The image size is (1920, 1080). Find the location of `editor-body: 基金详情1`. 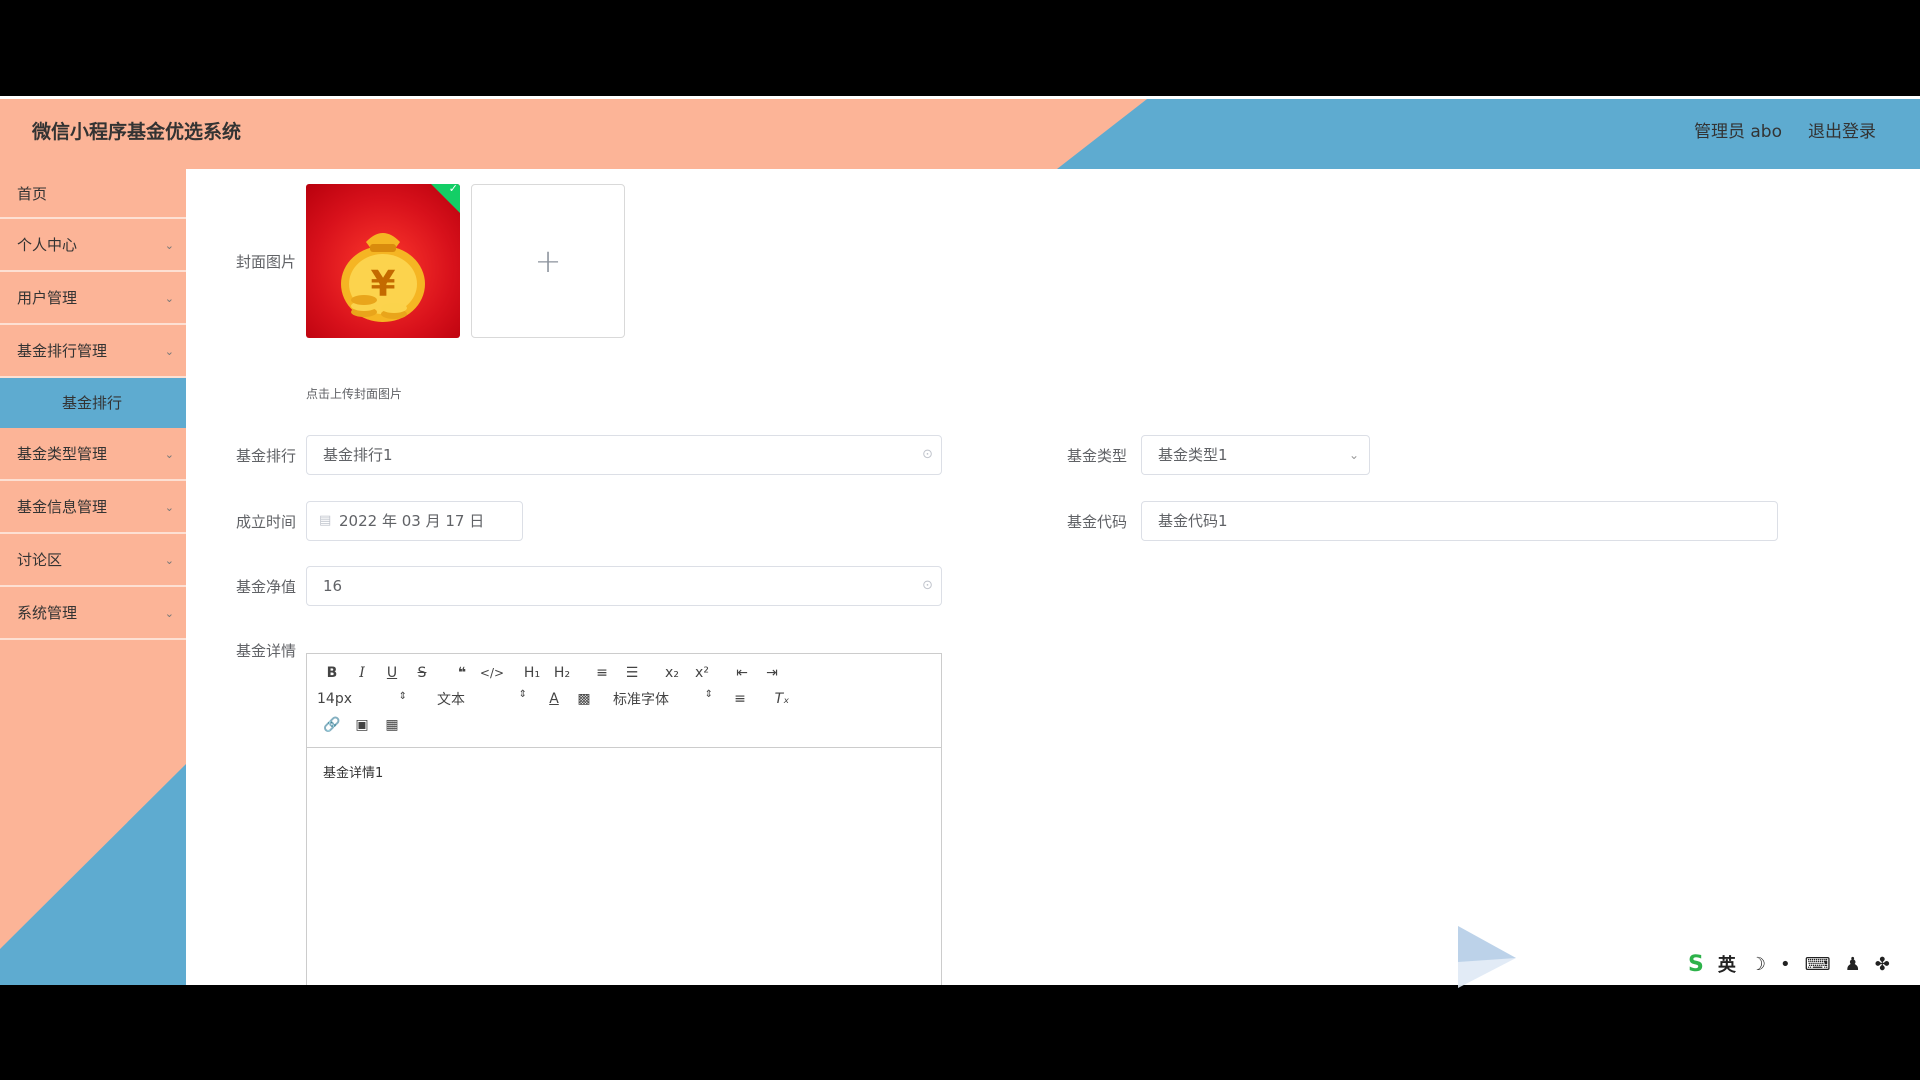

editor-body: 基金详情1 is located at coordinates (624, 771).